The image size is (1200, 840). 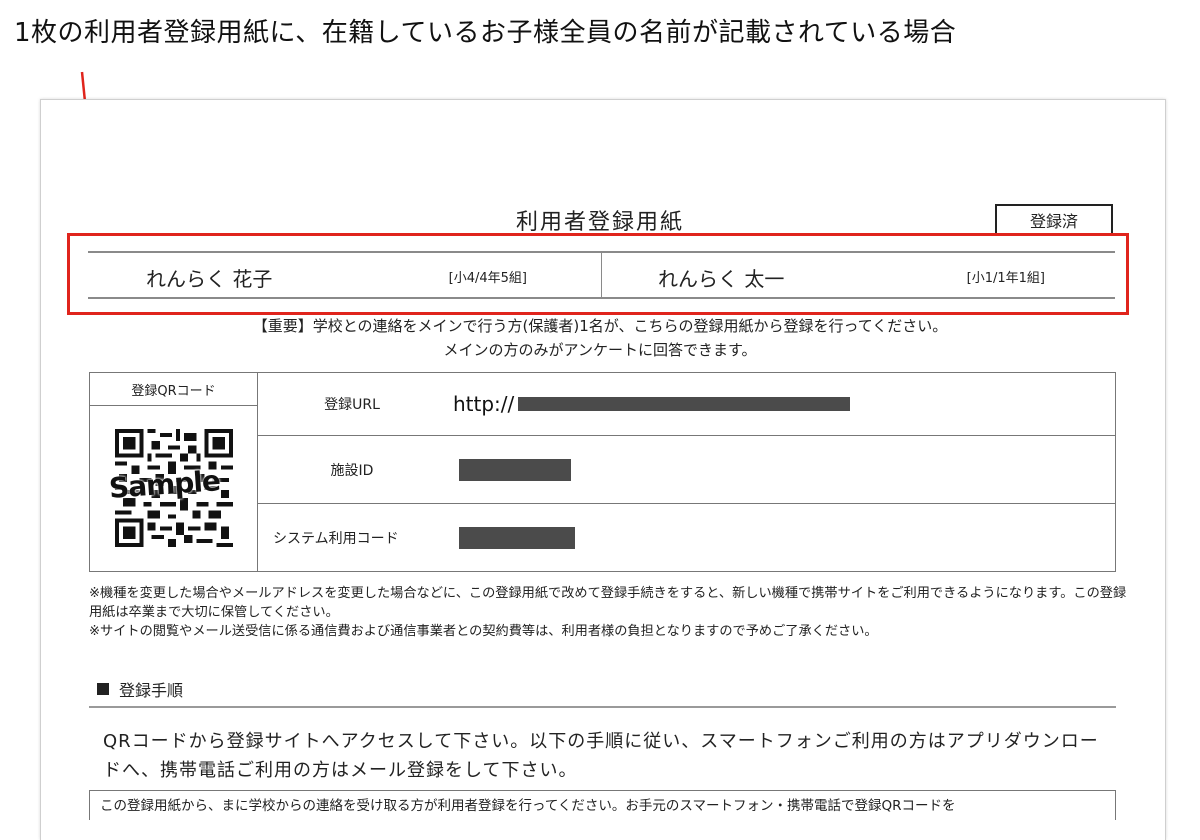 What do you see at coordinates (1054, 220) in the screenshot?
I see `registered-stamp: 登録済` at bounding box center [1054, 220].